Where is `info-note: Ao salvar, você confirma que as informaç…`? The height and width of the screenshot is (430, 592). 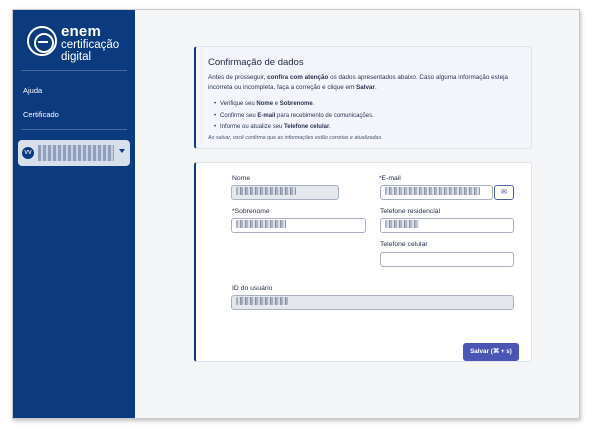
info-note: Ao salvar, você confirma que as informaç… is located at coordinates (295, 138).